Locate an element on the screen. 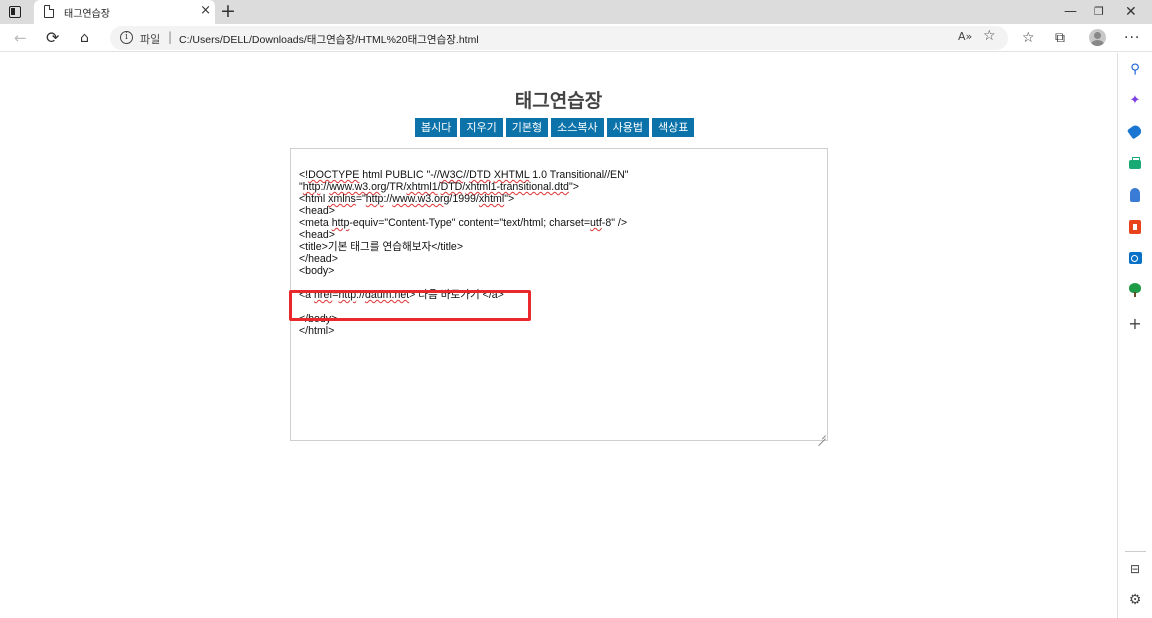  browser-tab: 태그연습장 × is located at coordinates (124, 12).